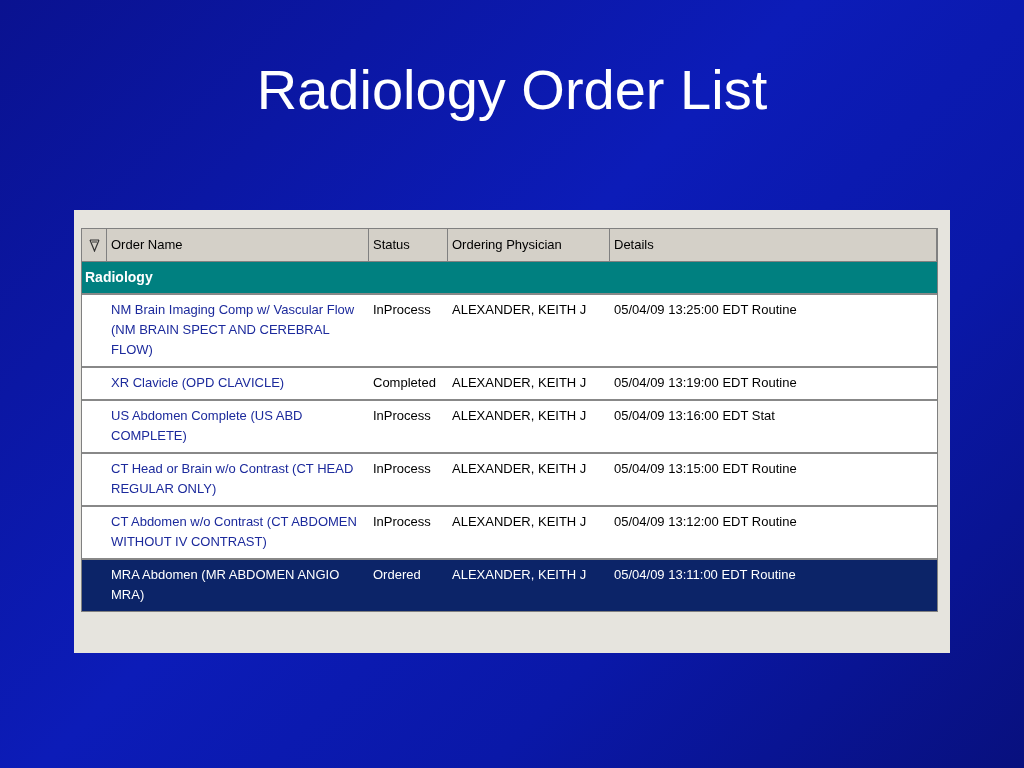 The height and width of the screenshot is (768, 1024). I want to click on table-cell: US Abdomen Complete (US ABD COMPLETE), so click(207, 425).